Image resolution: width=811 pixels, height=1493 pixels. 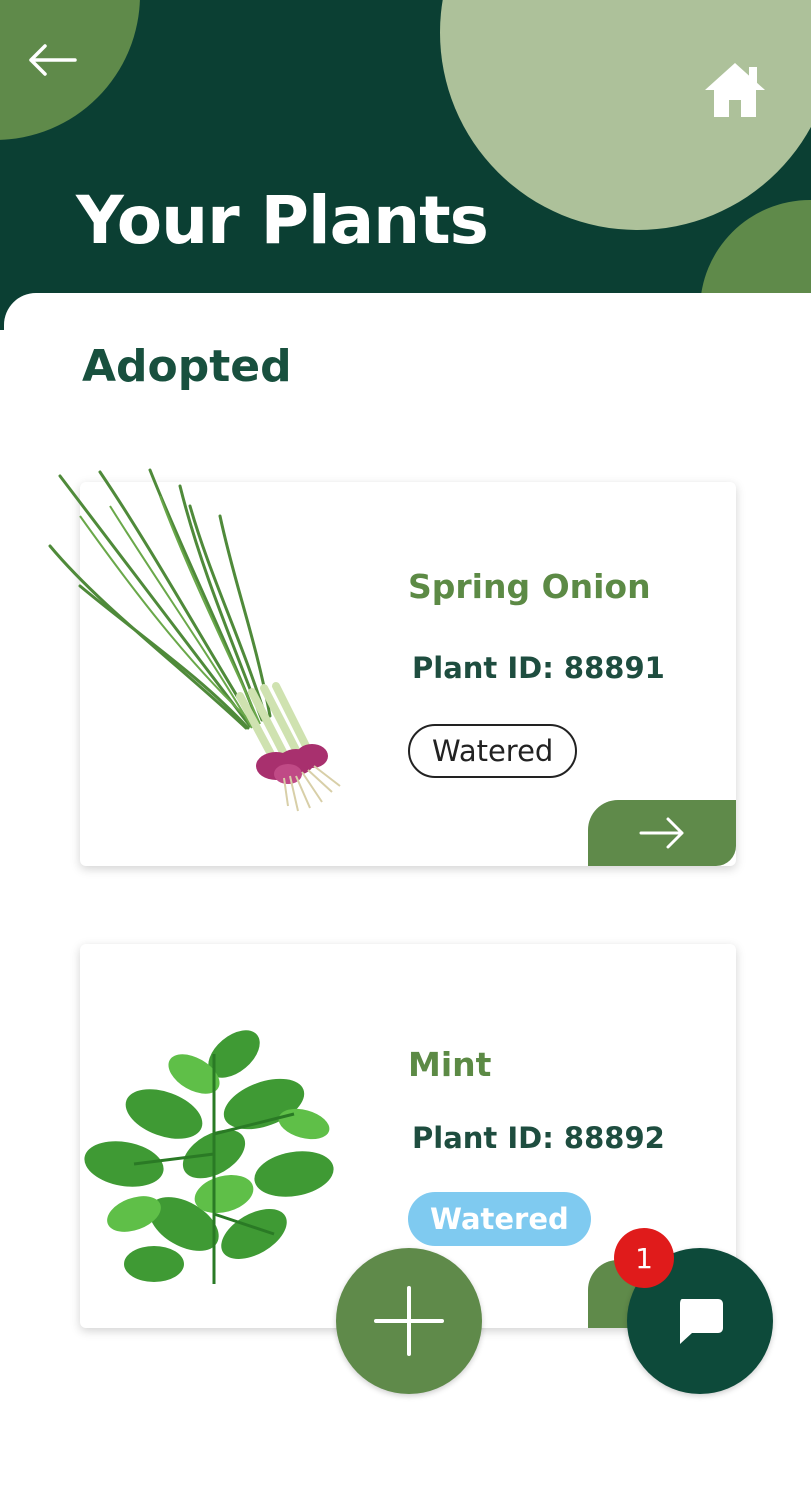 I want to click on chat-icon, so click(x=701, y=1321).